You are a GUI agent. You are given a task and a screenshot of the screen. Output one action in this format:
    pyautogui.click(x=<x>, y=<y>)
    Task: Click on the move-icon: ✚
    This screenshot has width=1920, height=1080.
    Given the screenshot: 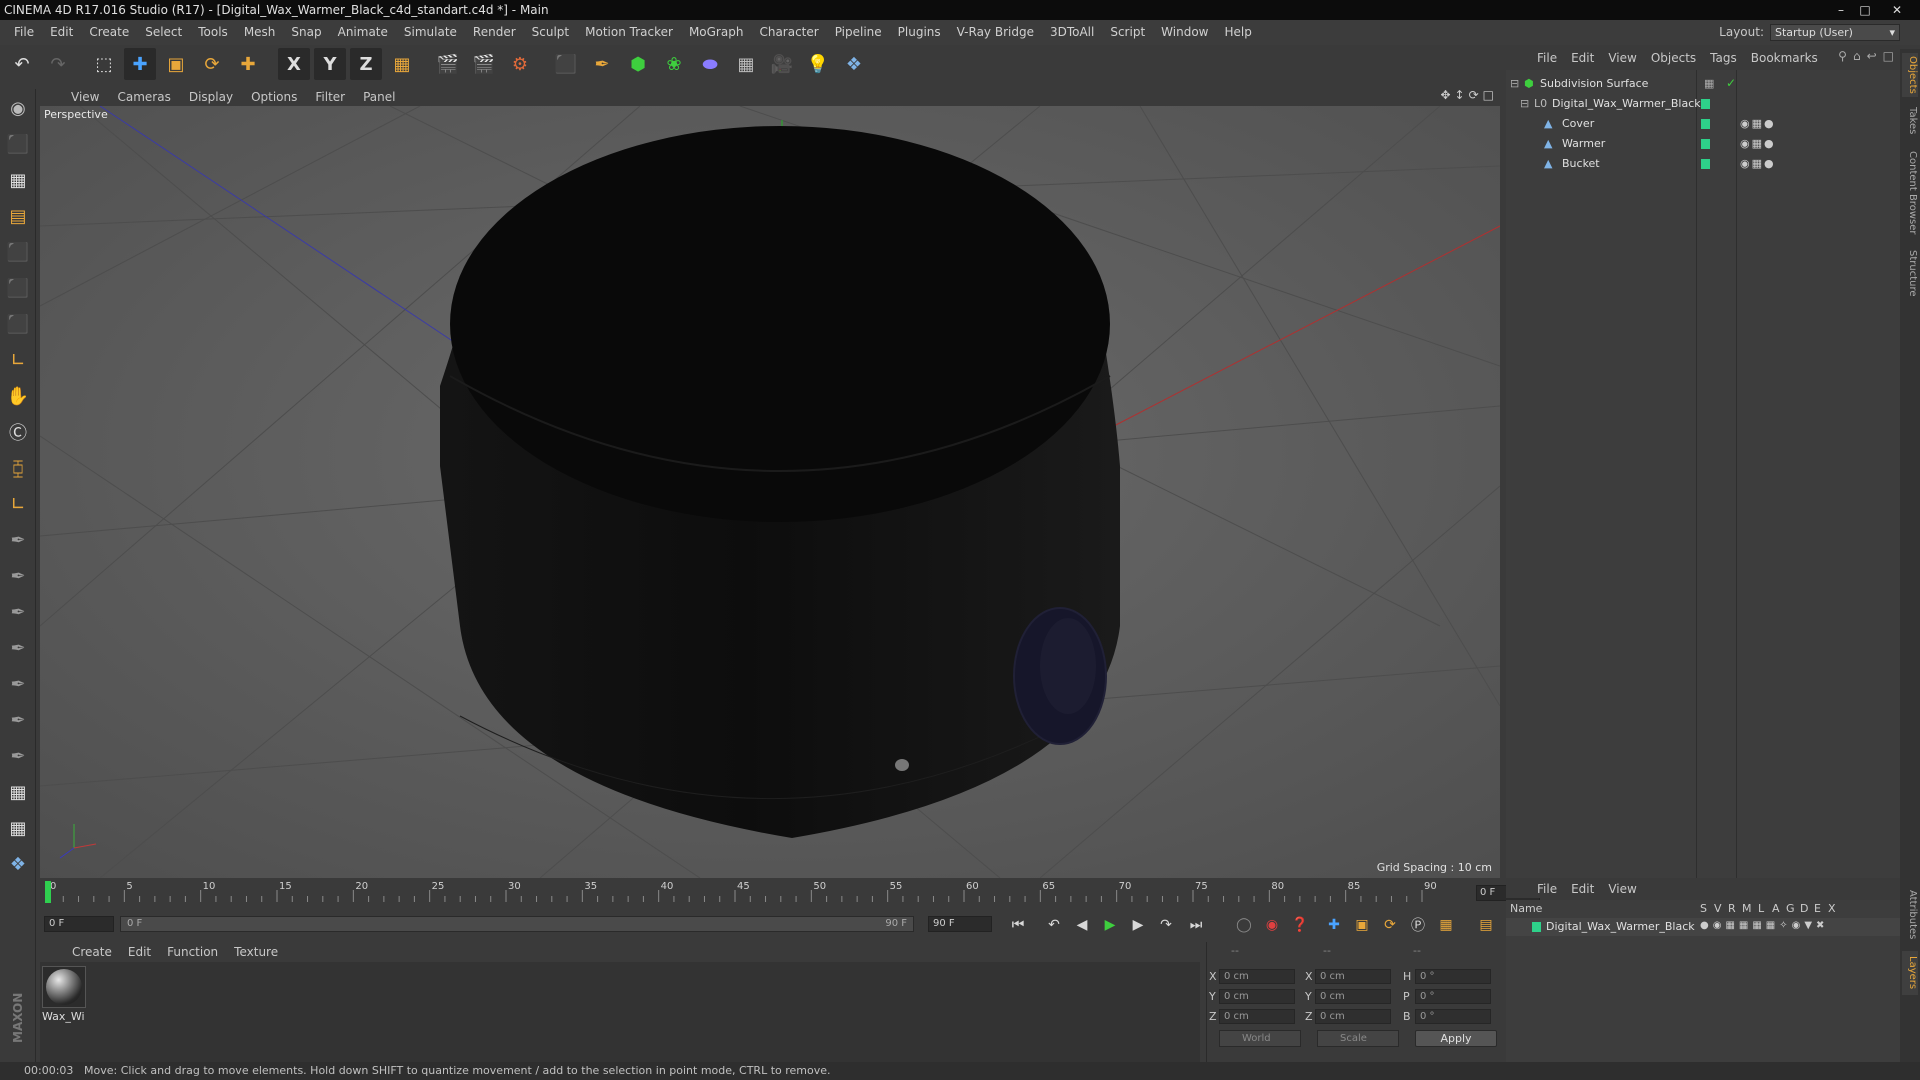 What is the action you would take?
    pyautogui.click(x=140, y=64)
    